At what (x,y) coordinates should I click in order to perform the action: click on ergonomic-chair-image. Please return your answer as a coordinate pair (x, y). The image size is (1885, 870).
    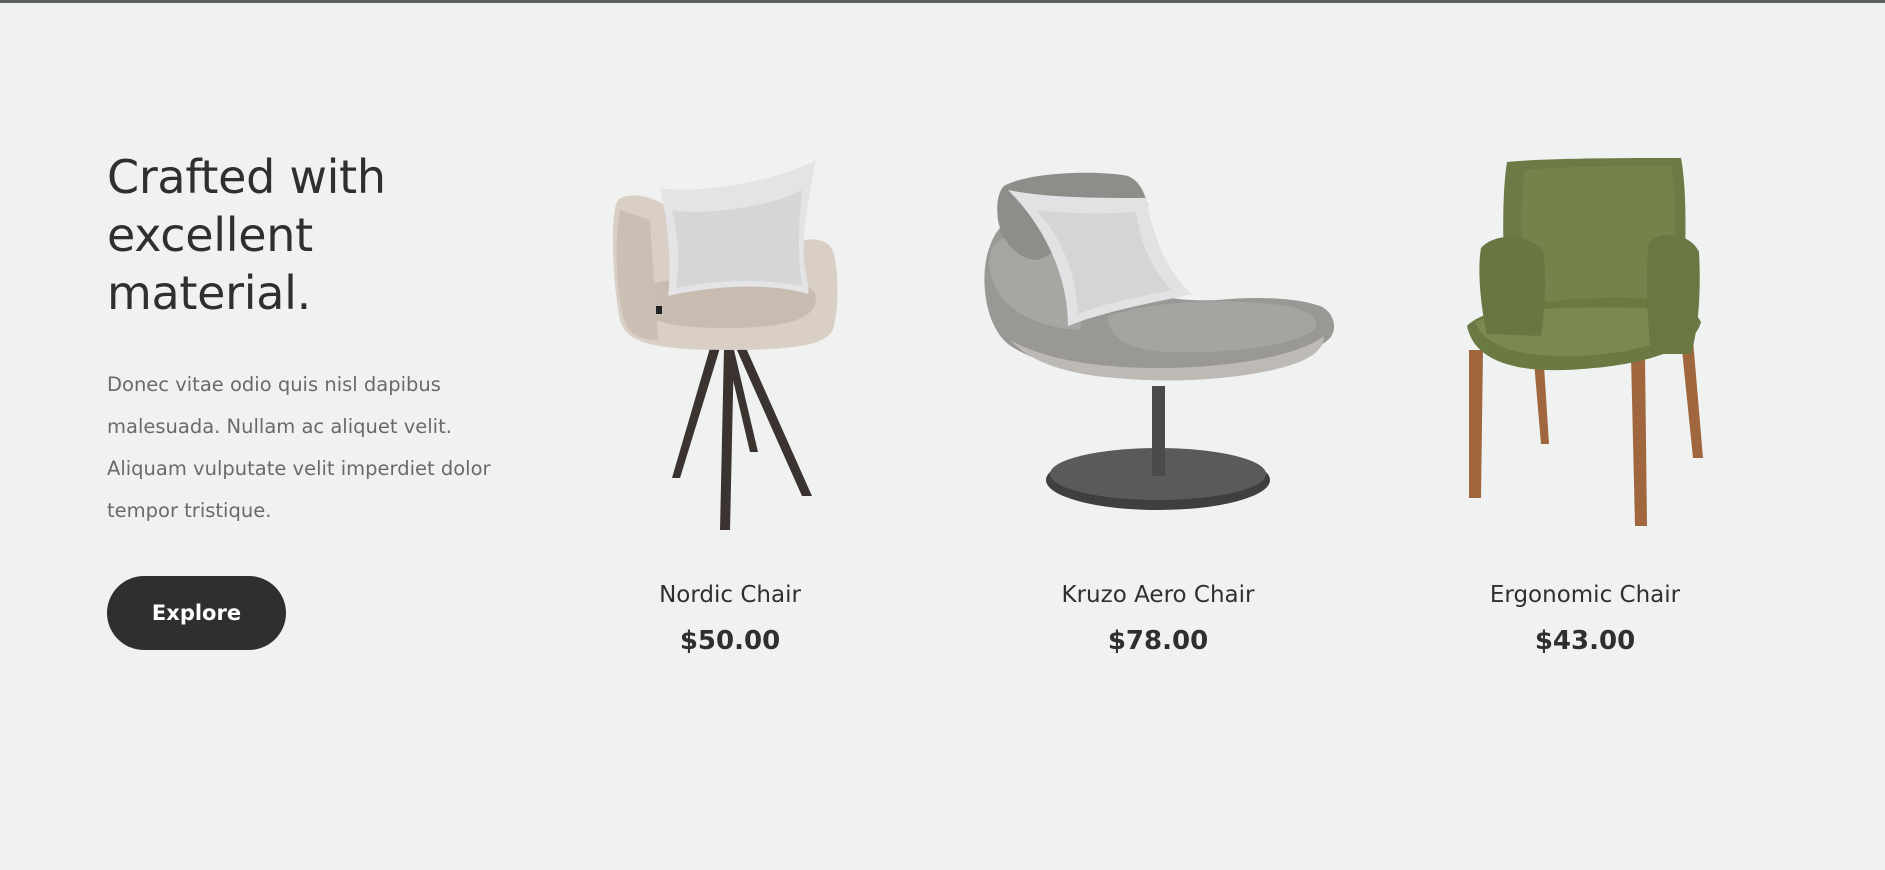
    Looking at the image, I should click on (1585, 342).